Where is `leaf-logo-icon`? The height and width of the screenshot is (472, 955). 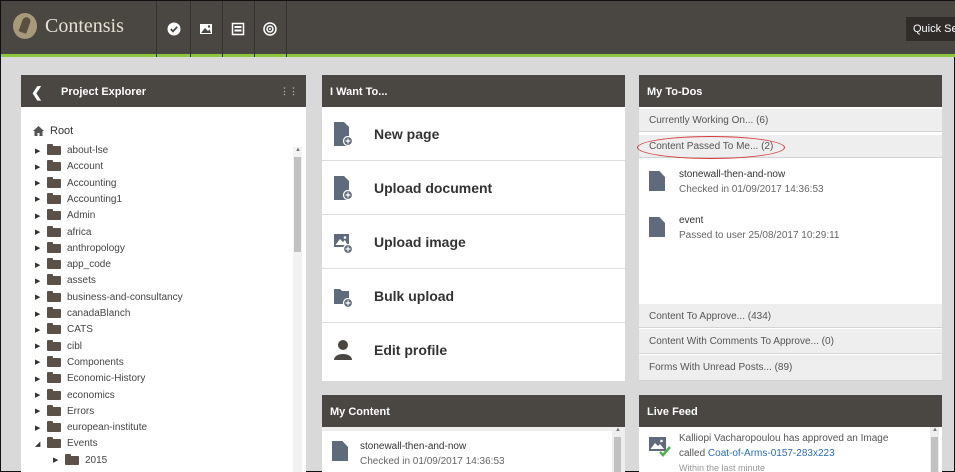
leaf-logo-icon is located at coordinates (25, 26).